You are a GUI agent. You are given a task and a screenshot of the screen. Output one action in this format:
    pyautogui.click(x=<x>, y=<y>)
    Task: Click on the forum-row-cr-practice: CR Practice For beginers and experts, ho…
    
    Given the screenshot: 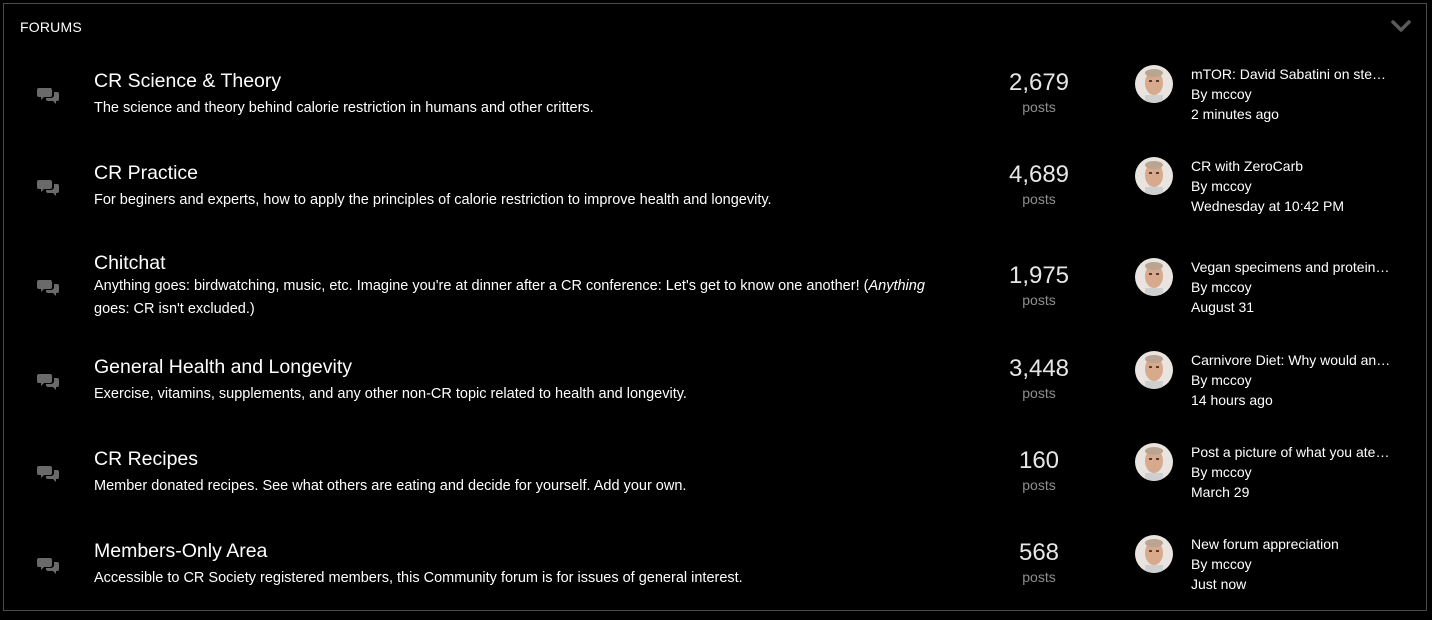 What is the action you would take?
    pyautogui.click(x=715, y=196)
    